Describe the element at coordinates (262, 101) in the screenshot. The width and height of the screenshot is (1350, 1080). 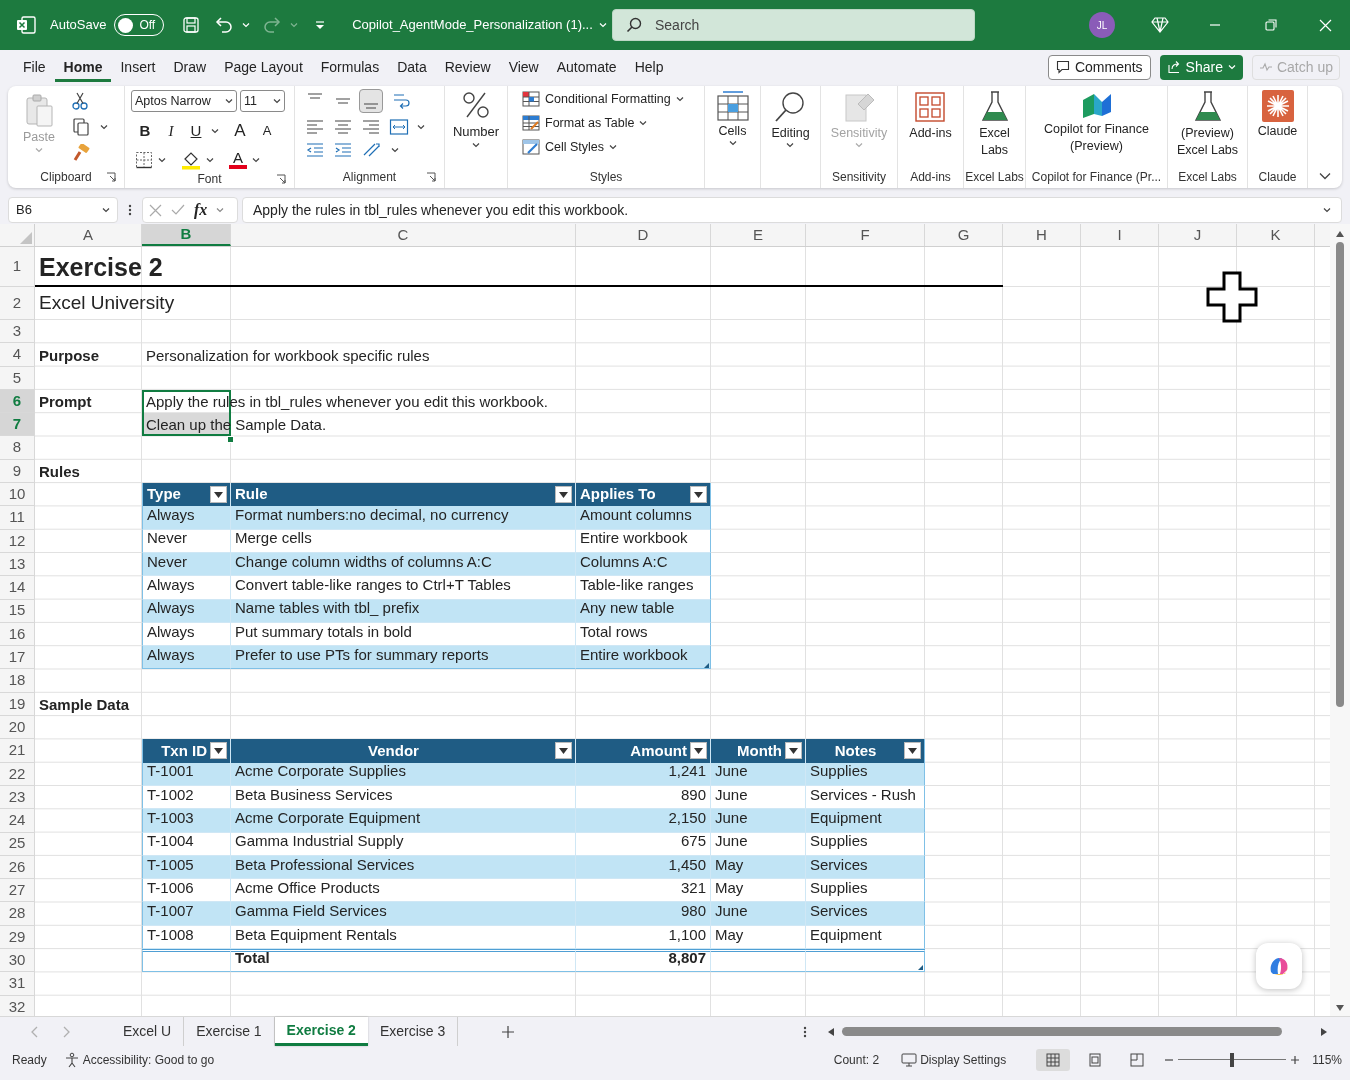
I see `font-size-field: 11` at that location.